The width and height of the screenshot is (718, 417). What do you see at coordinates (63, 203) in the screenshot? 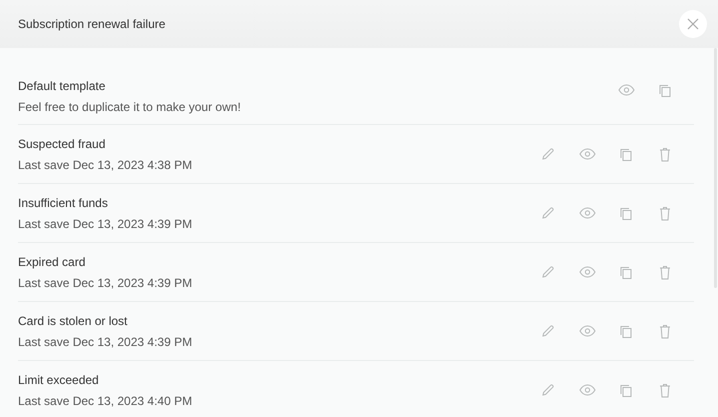
I see `template-name: Insufficient funds` at bounding box center [63, 203].